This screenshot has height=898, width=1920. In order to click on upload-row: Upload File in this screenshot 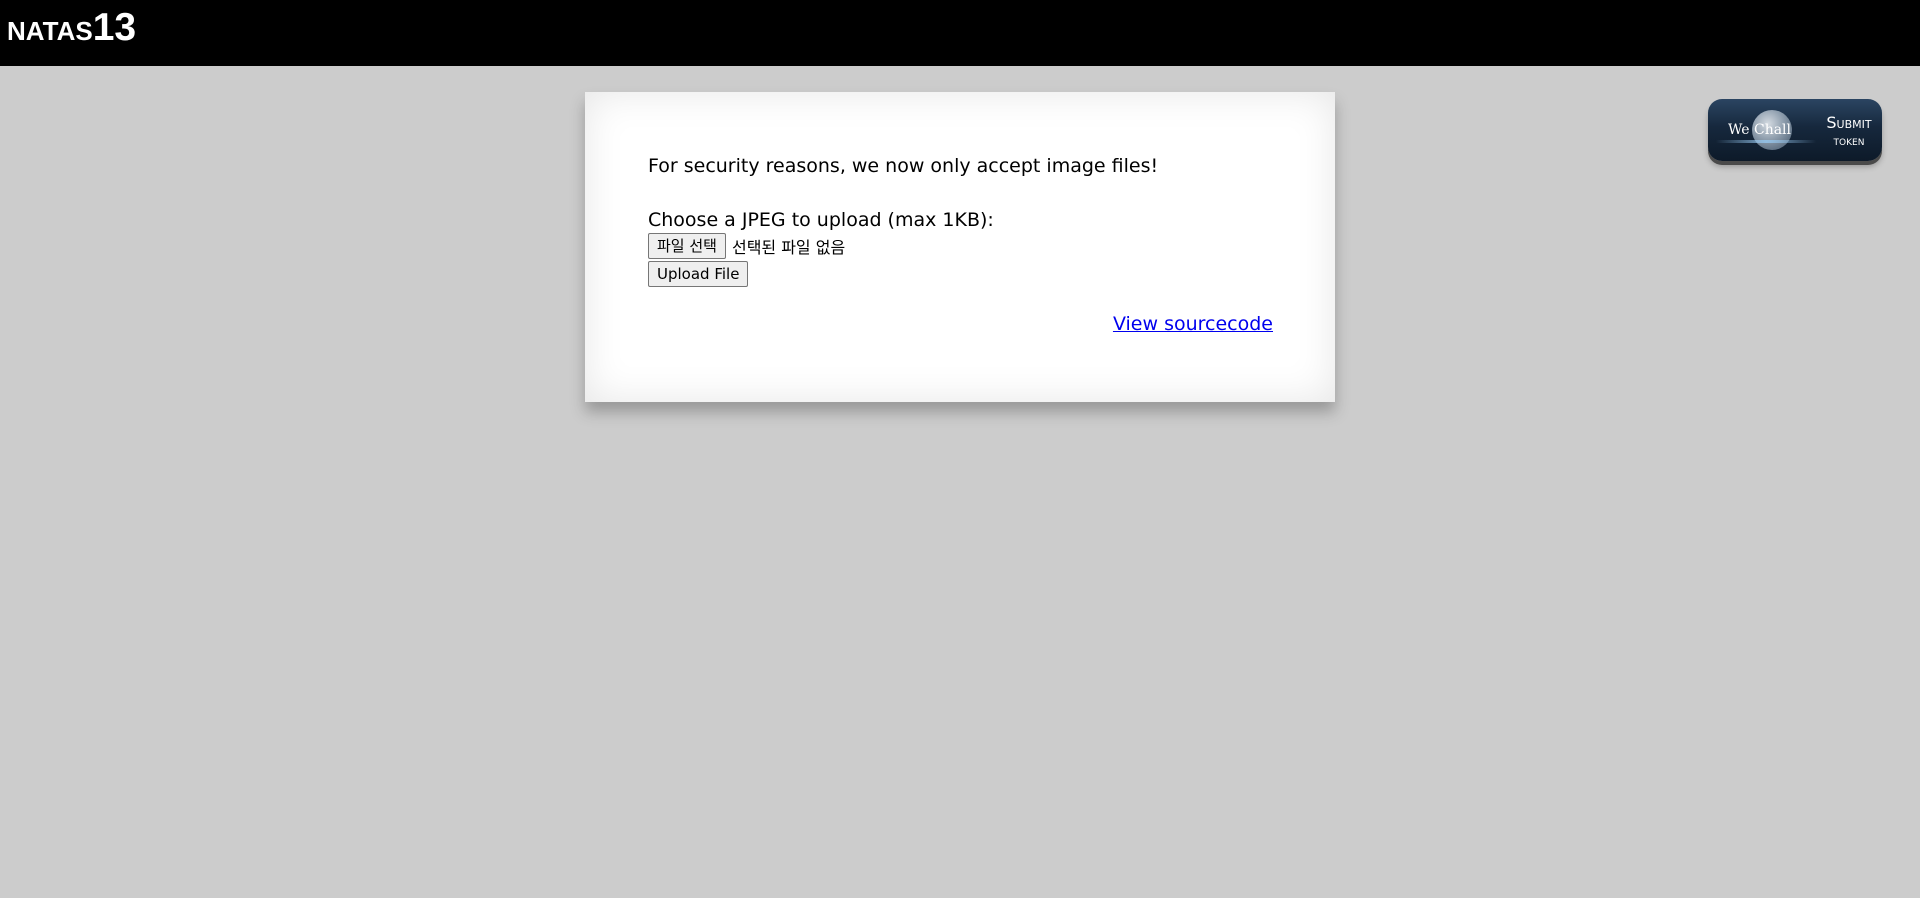, I will do `click(960, 275)`.